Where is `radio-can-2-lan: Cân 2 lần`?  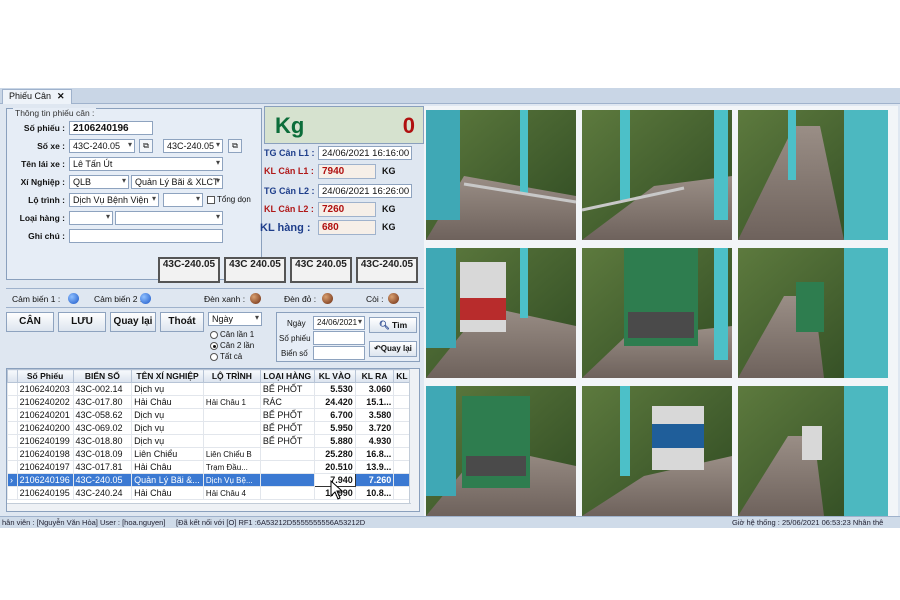 radio-can-2-lan: Cân 2 lần is located at coordinates (232, 345).